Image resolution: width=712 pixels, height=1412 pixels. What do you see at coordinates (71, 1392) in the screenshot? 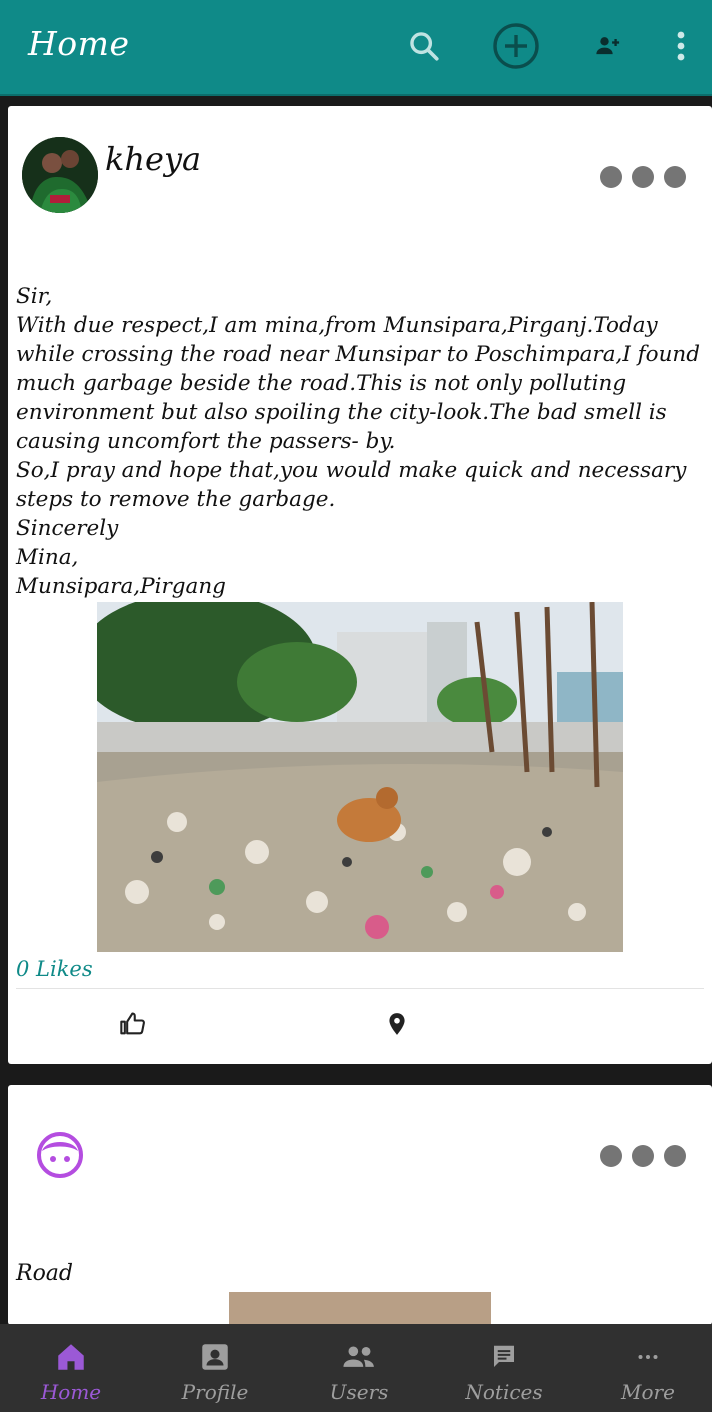
I see `nav-label: Home` at bounding box center [71, 1392].